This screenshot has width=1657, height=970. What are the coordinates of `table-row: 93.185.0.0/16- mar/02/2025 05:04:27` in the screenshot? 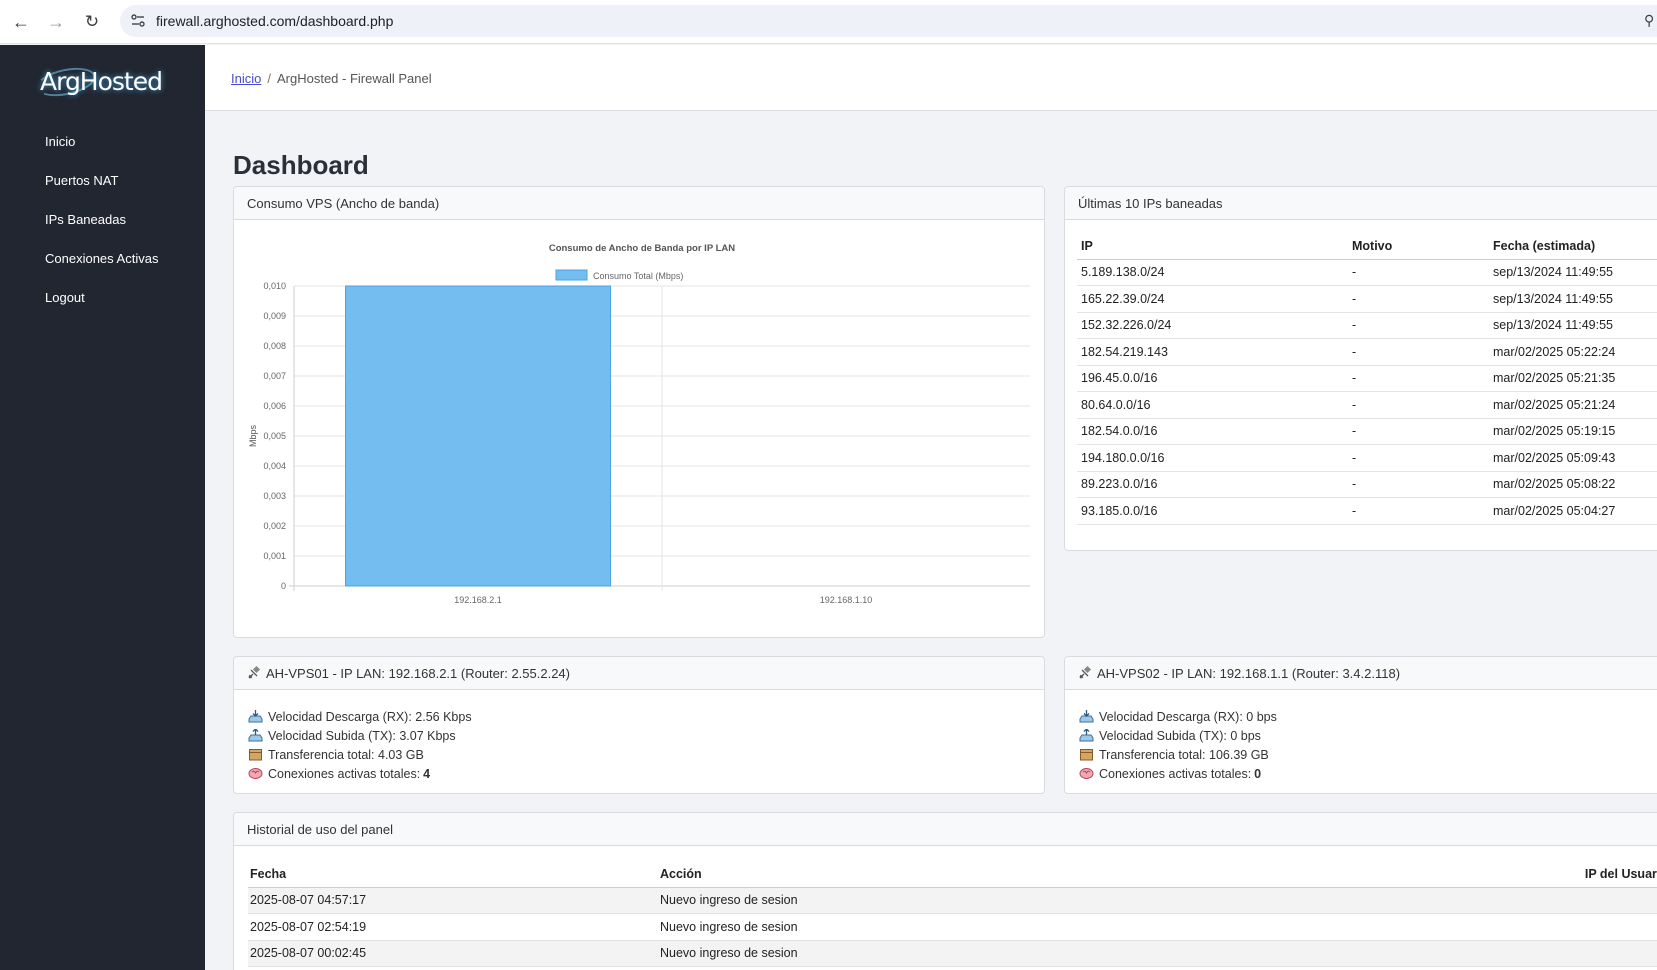 It's located at (1367, 511).